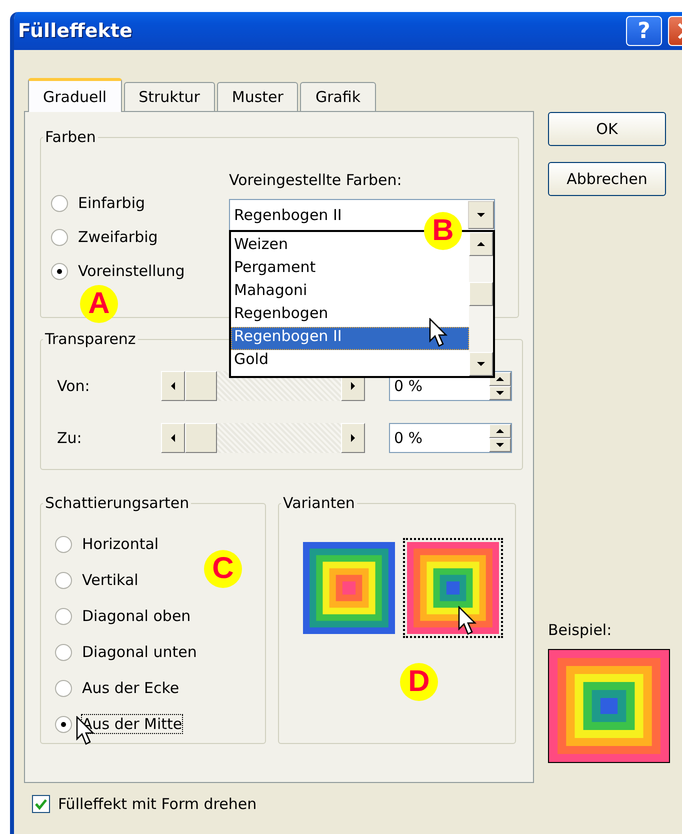  What do you see at coordinates (120, 544) in the screenshot?
I see `radio-label: Horizontal` at bounding box center [120, 544].